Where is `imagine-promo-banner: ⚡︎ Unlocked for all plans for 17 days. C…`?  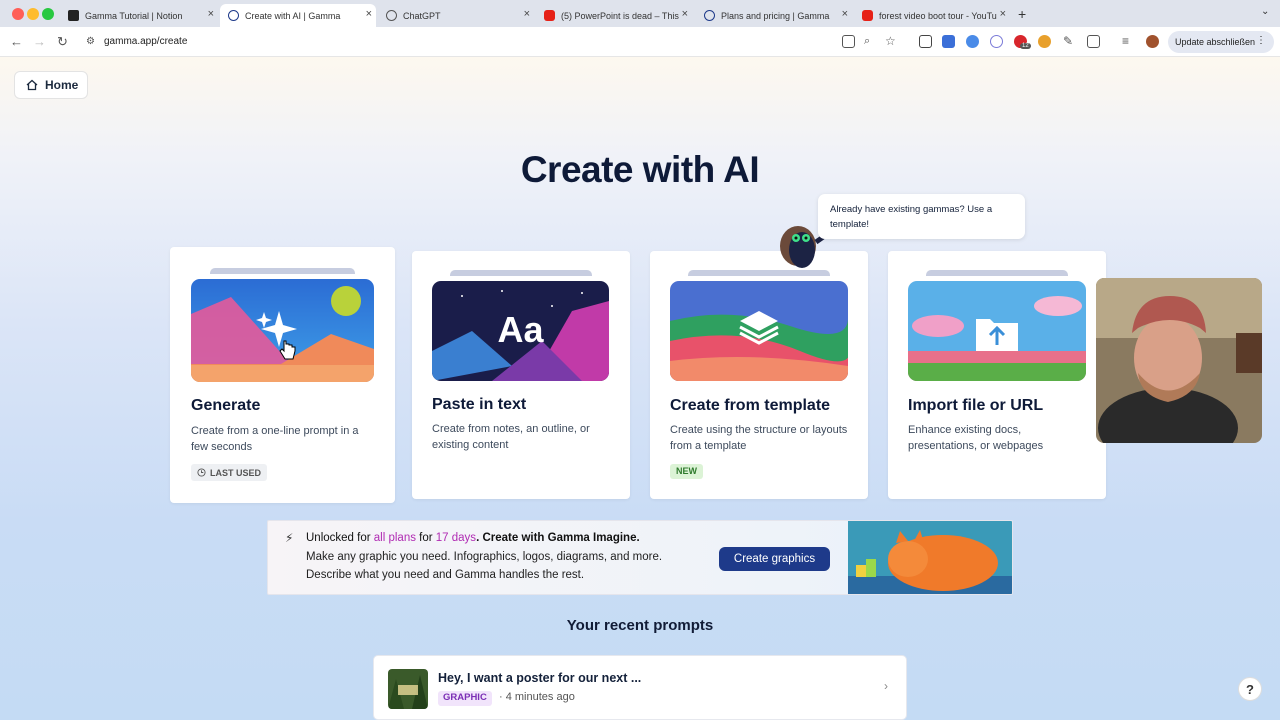 imagine-promo-banner: ⚡︎ Unlocked for all plans for 17 days. C… is located at coordinates (640, 557).